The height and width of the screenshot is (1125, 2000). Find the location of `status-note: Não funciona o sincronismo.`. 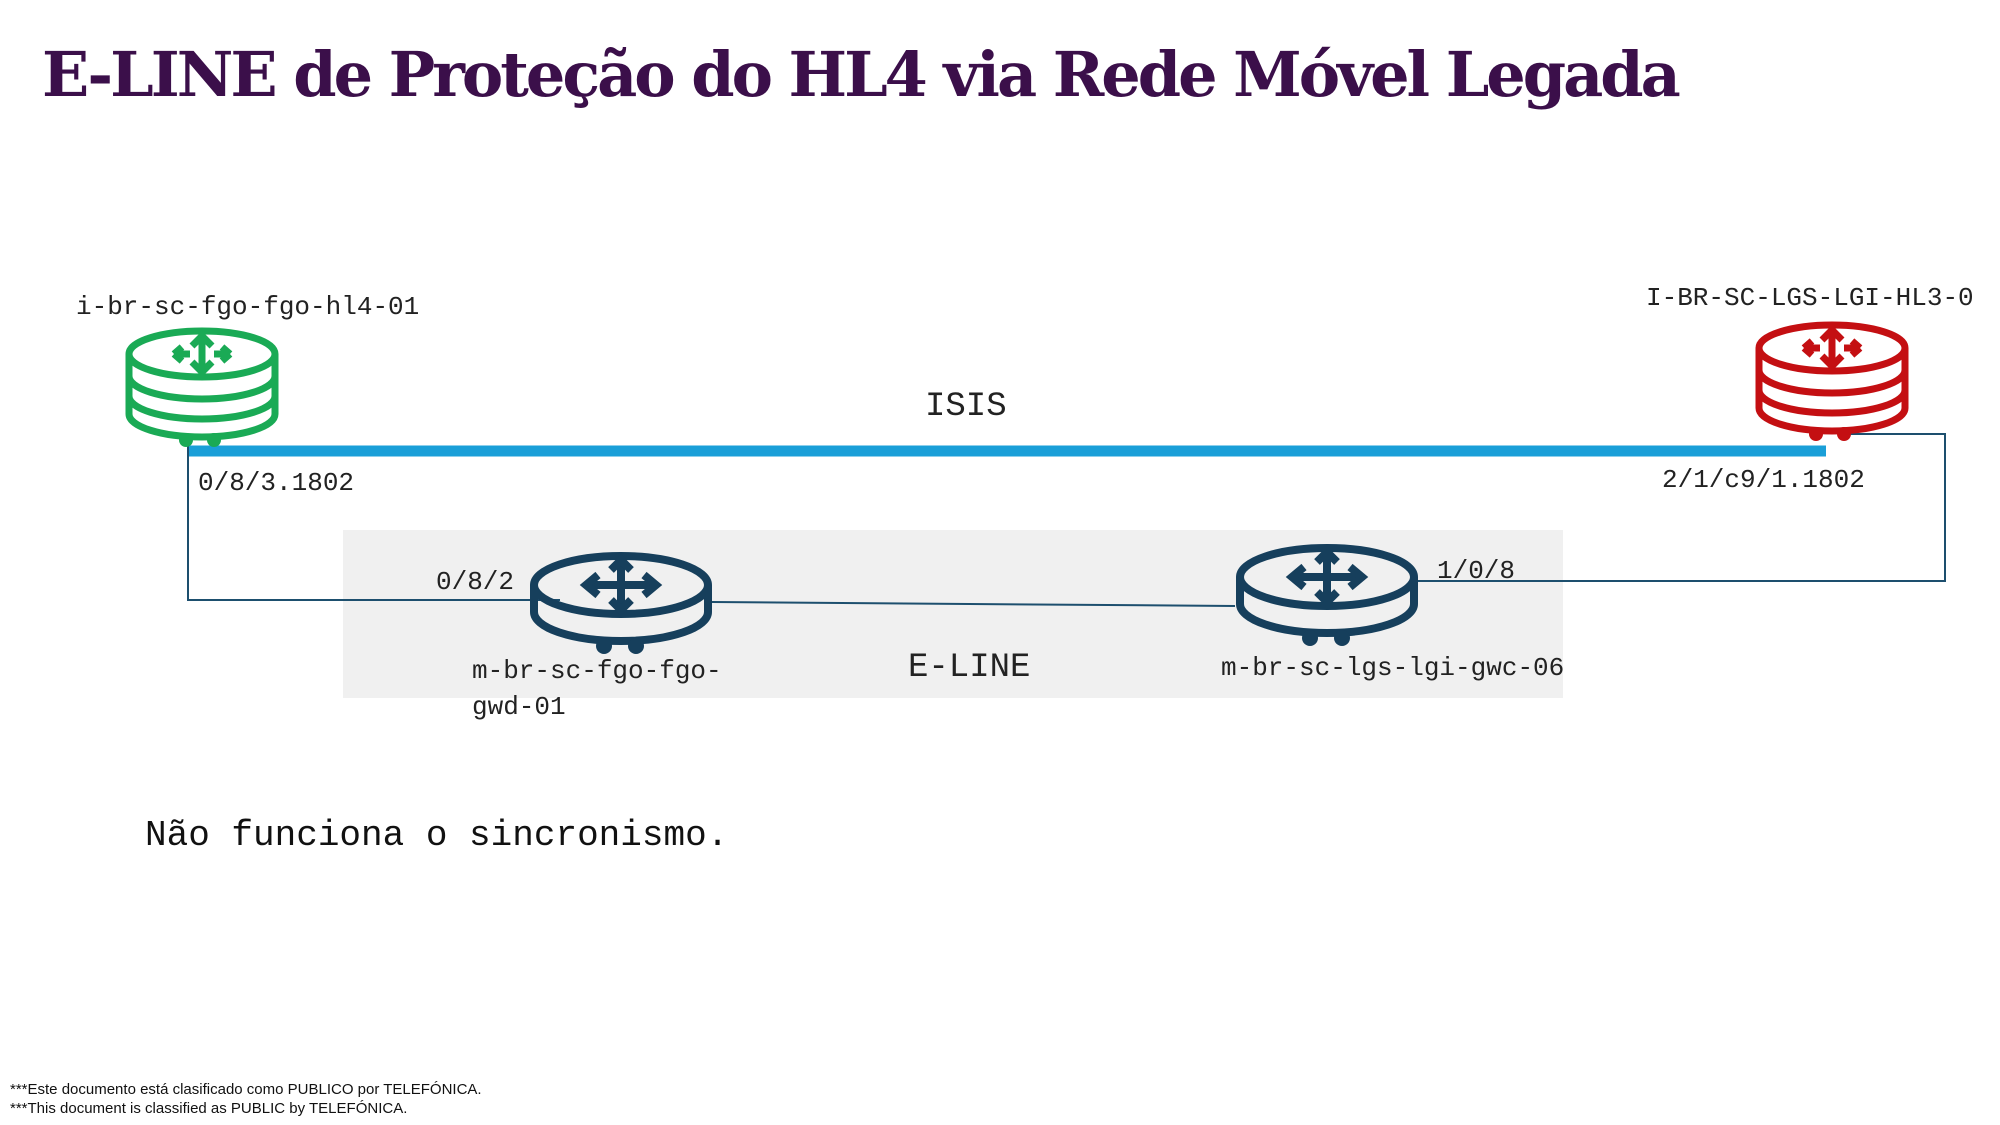

status-note: Não funciona o sincronismo. is located at coordinates (437, 835).